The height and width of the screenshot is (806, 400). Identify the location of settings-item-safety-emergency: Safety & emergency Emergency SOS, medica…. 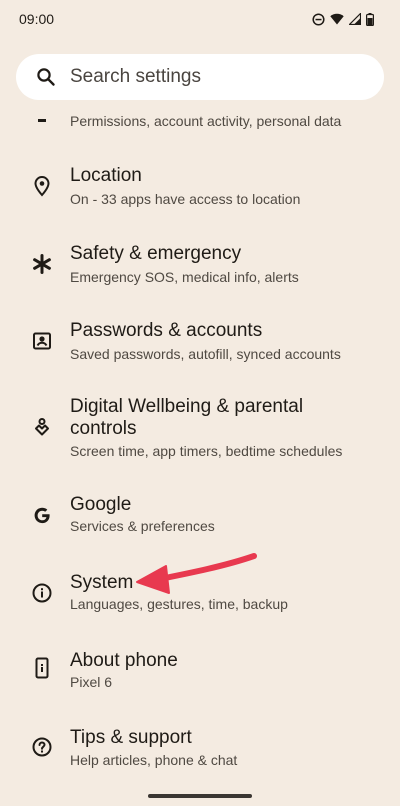
(200, 268).